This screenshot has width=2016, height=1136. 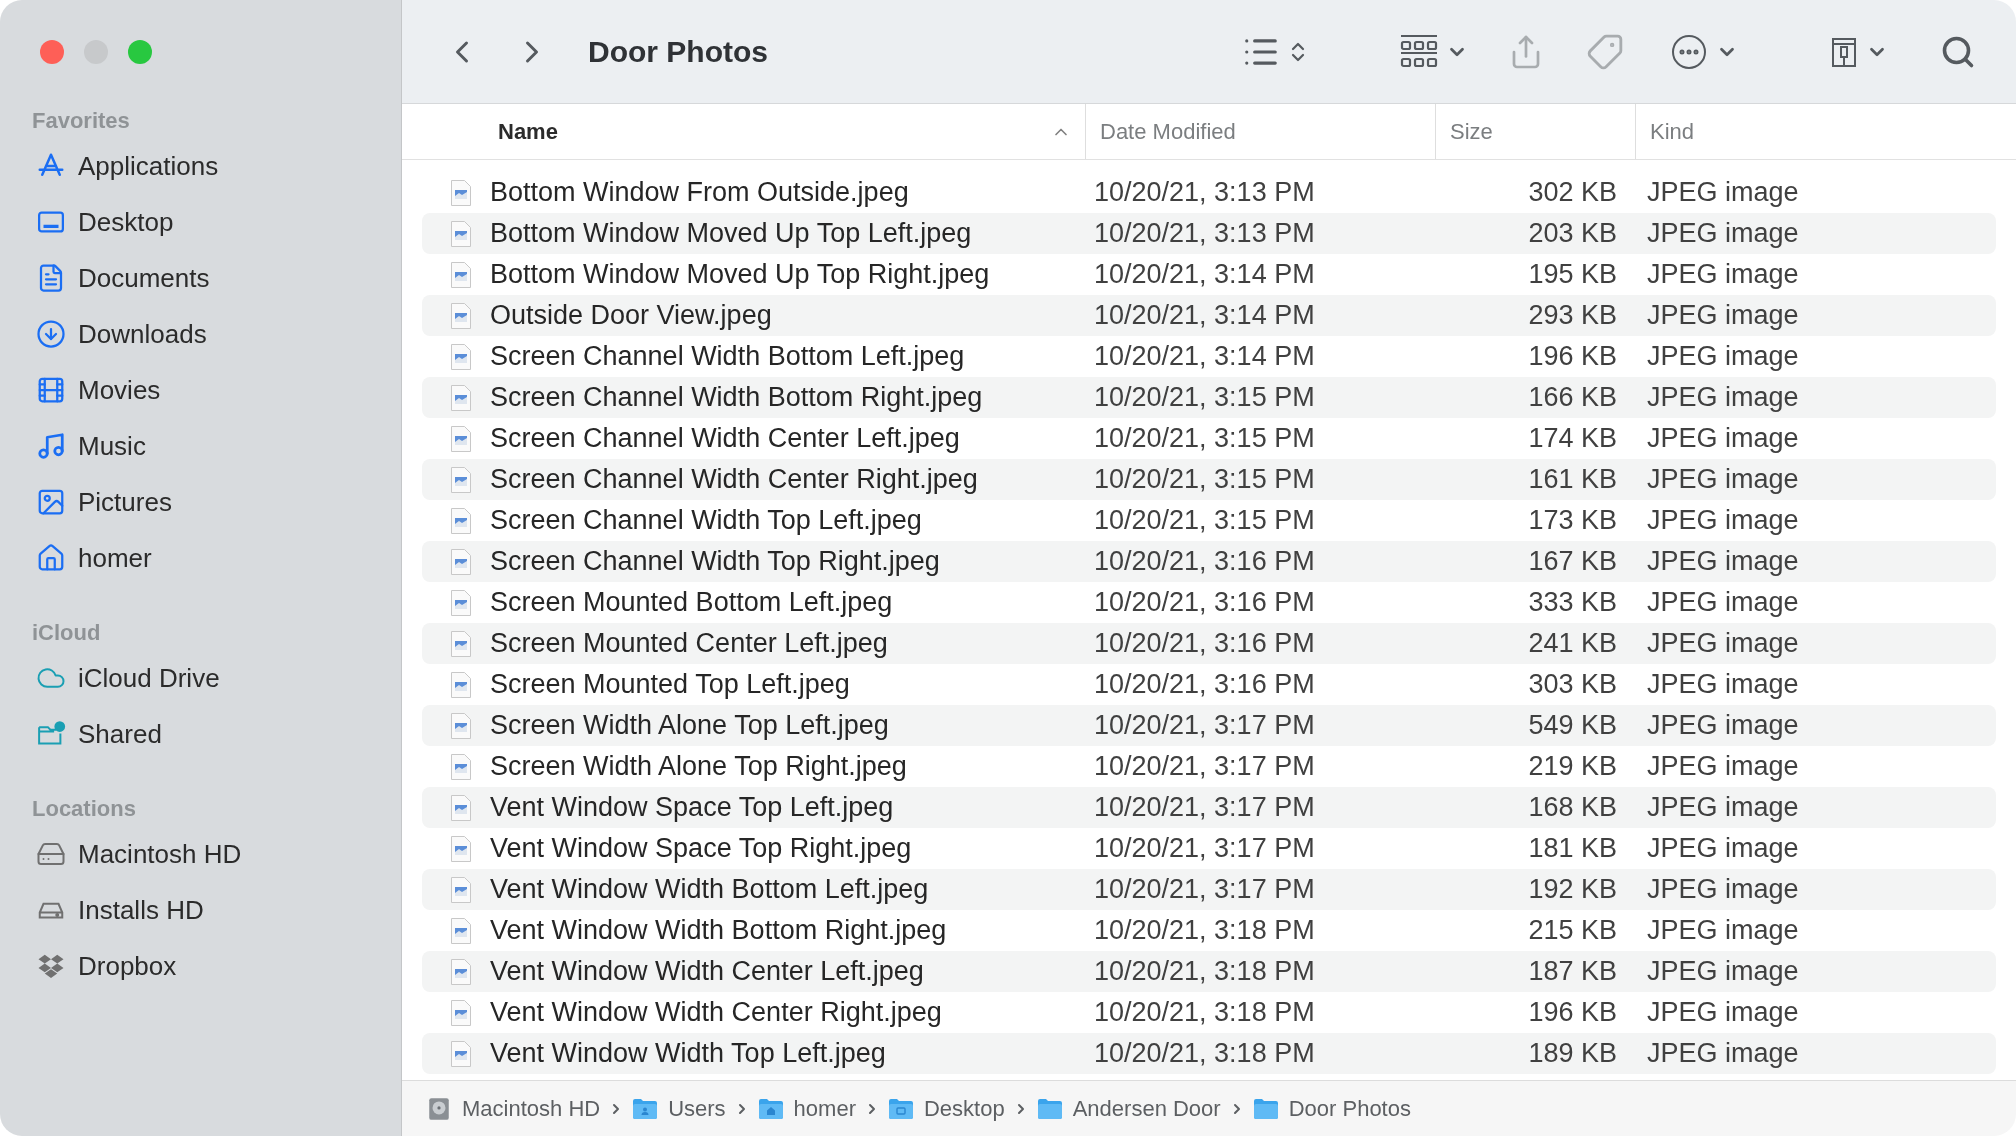 I want to click on file-name: Vent Window Space Top Right.jpeg, so click(x=701, y=849).